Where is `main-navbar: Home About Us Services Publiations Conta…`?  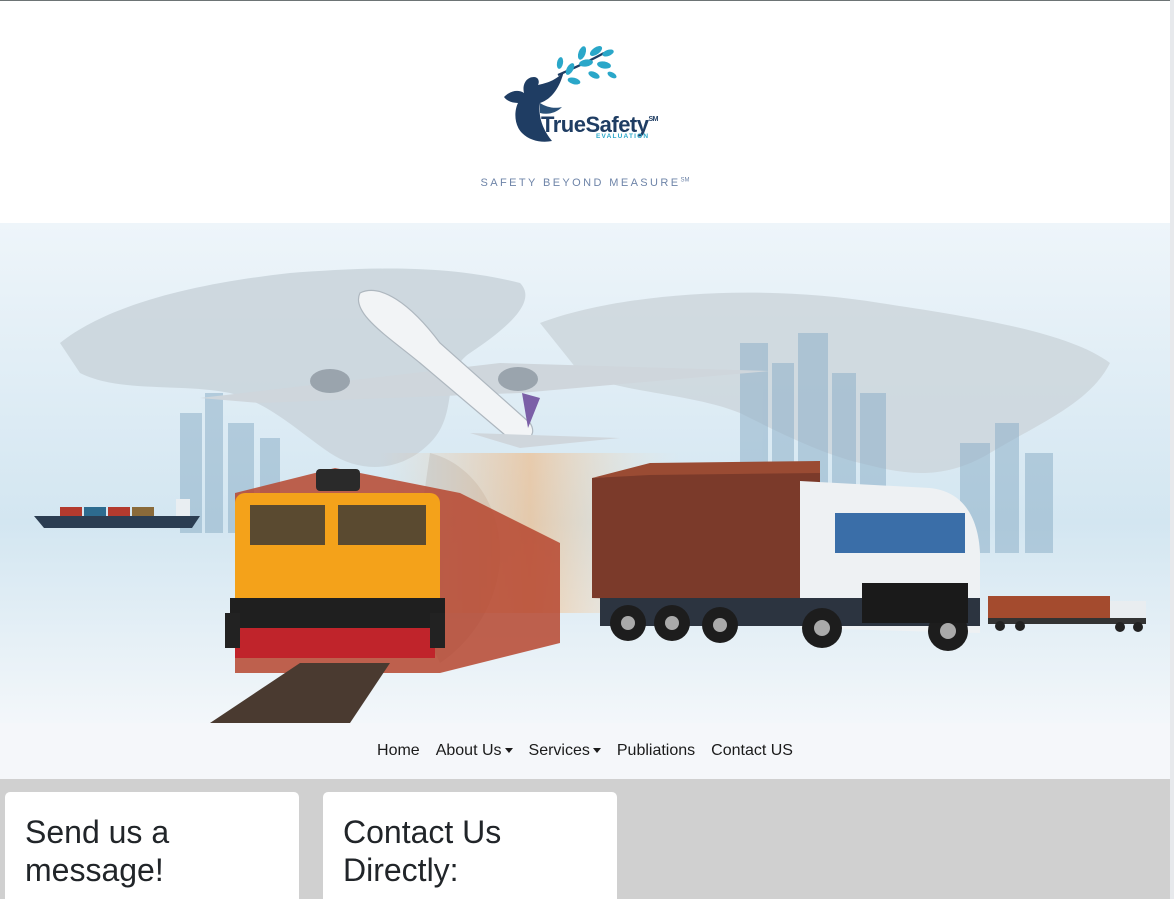
main-navbar: Home About Us Services Publiations Conta… is located at coordinates (585, 751).